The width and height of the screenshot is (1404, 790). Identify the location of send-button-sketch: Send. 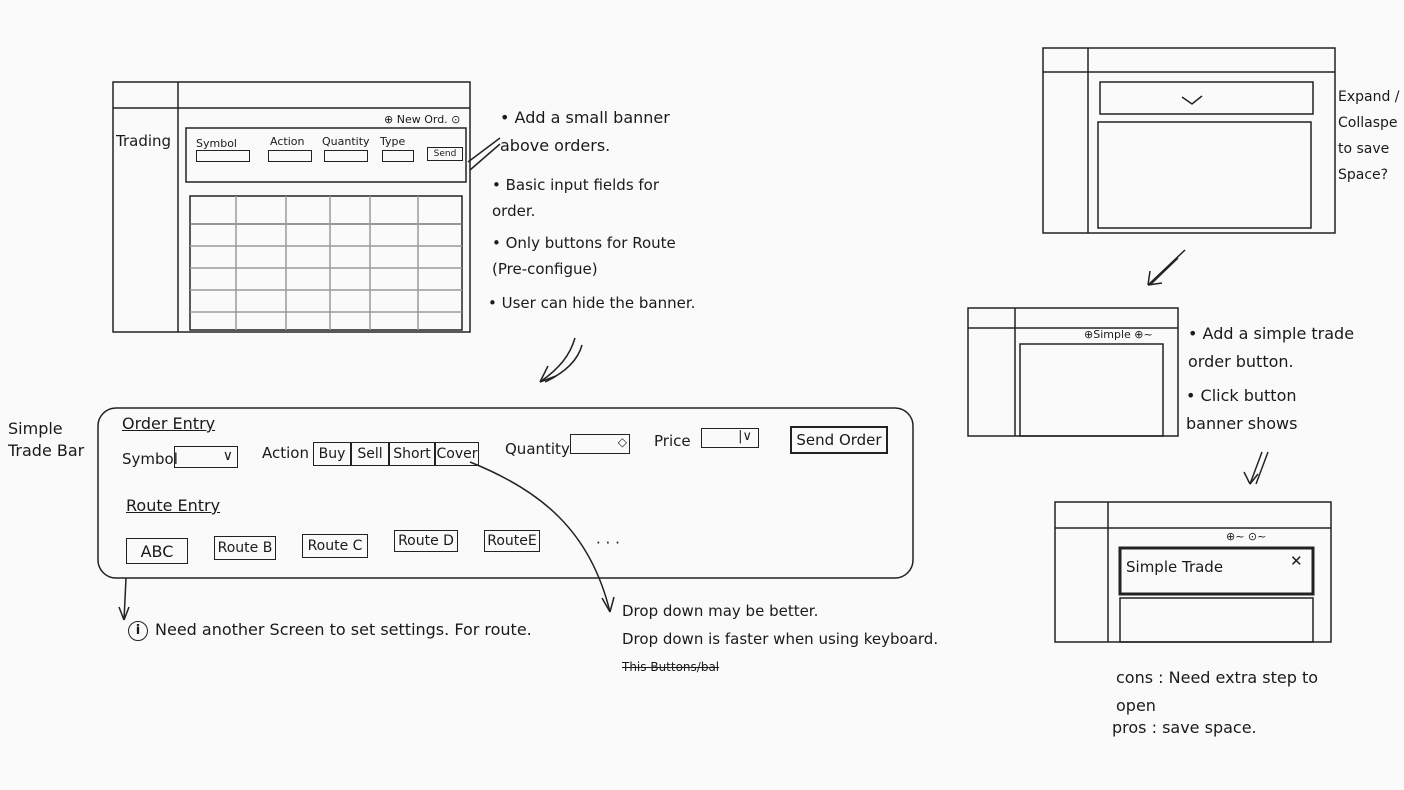
(445, 154).